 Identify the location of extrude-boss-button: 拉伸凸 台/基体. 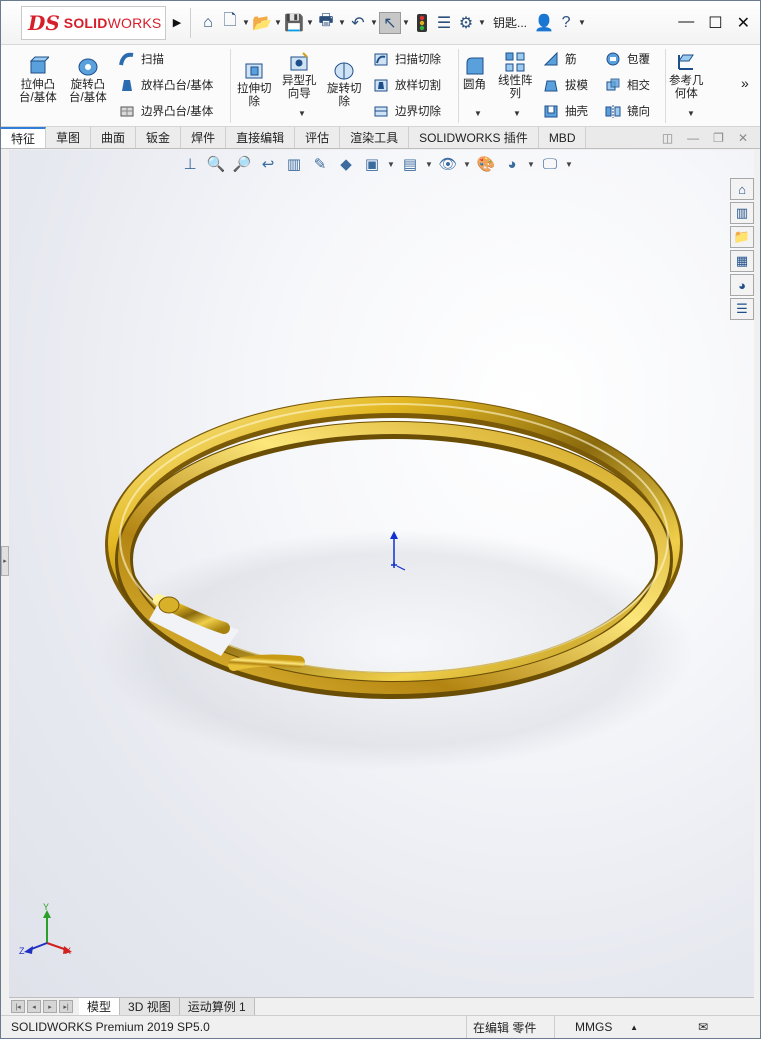
(38, 80).